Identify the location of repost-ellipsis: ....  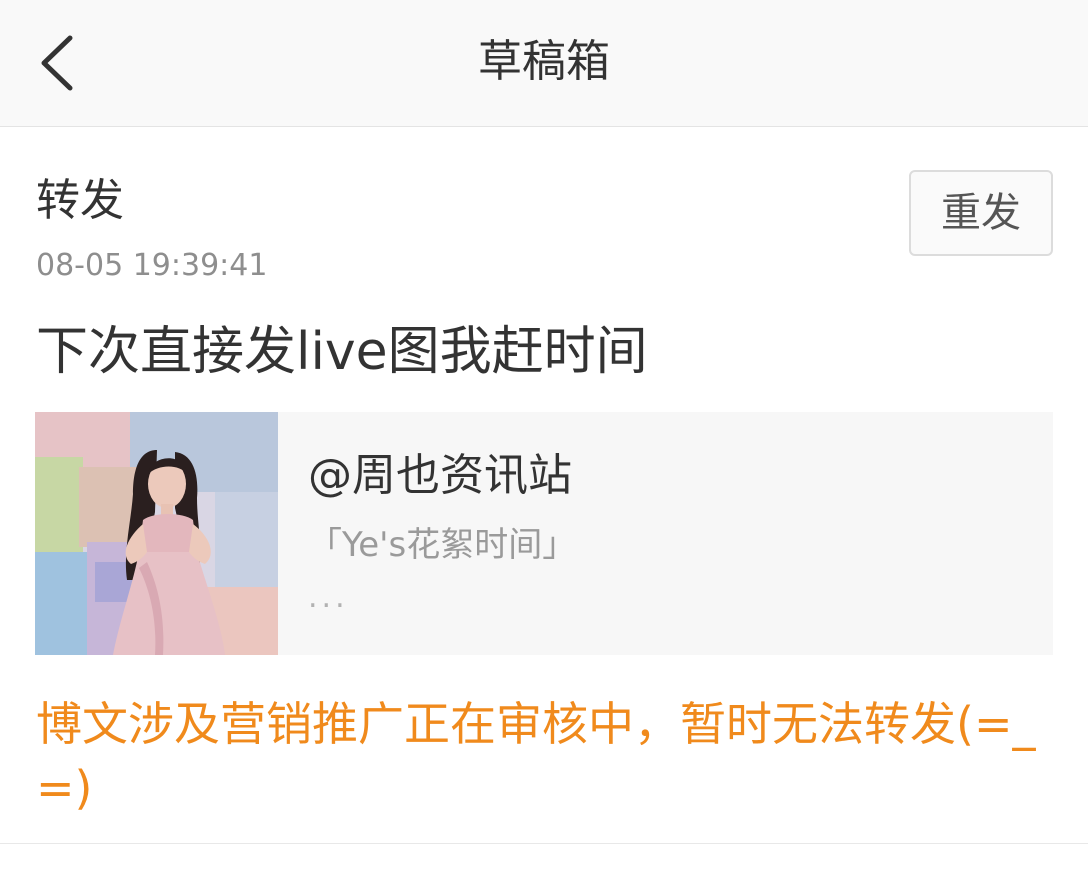
(328, 597).